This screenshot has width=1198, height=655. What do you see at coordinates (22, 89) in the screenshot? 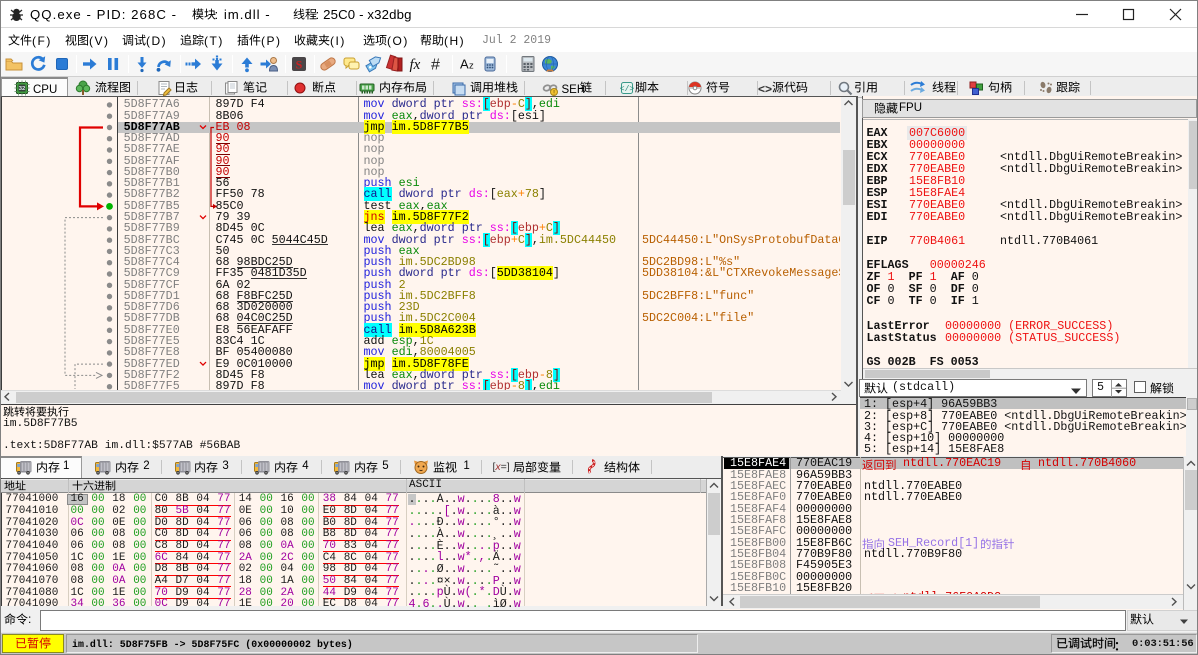
I see `svg-text: 32` at bounding box center [22, 89].